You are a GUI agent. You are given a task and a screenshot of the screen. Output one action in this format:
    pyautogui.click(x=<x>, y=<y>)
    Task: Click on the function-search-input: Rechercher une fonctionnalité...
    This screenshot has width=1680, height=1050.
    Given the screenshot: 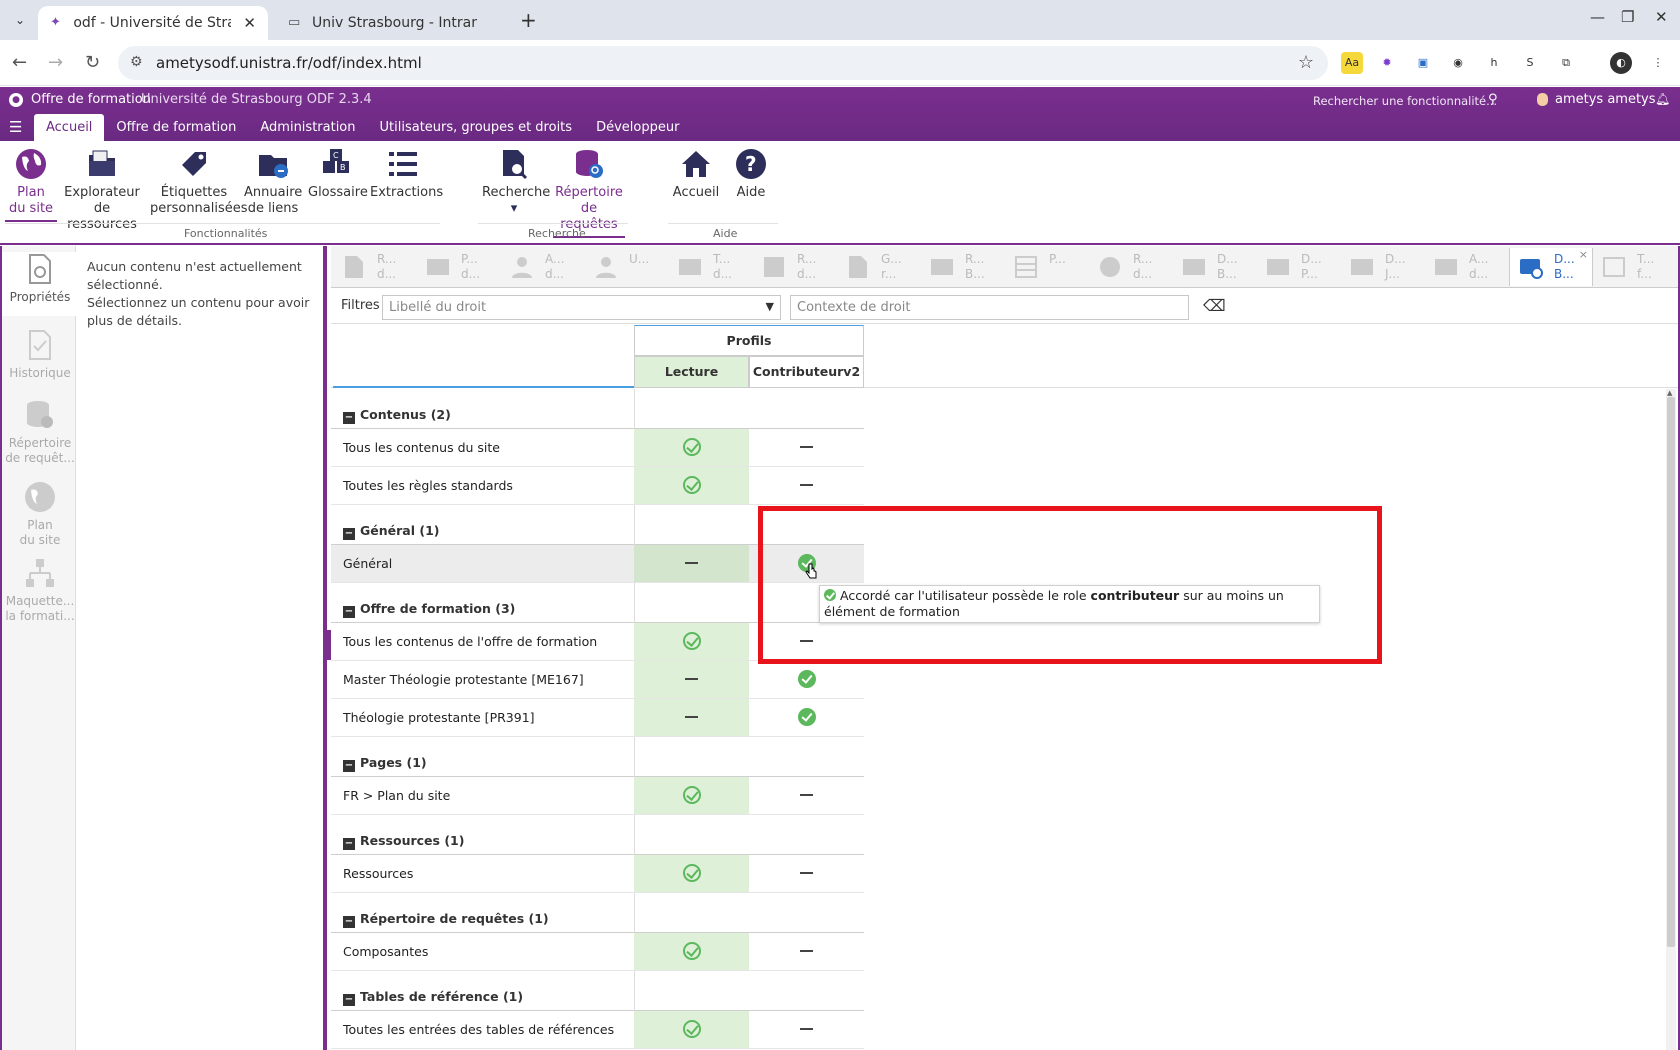 What is the action you would take?
    pyautogui.click(x=1405, y=101)
    